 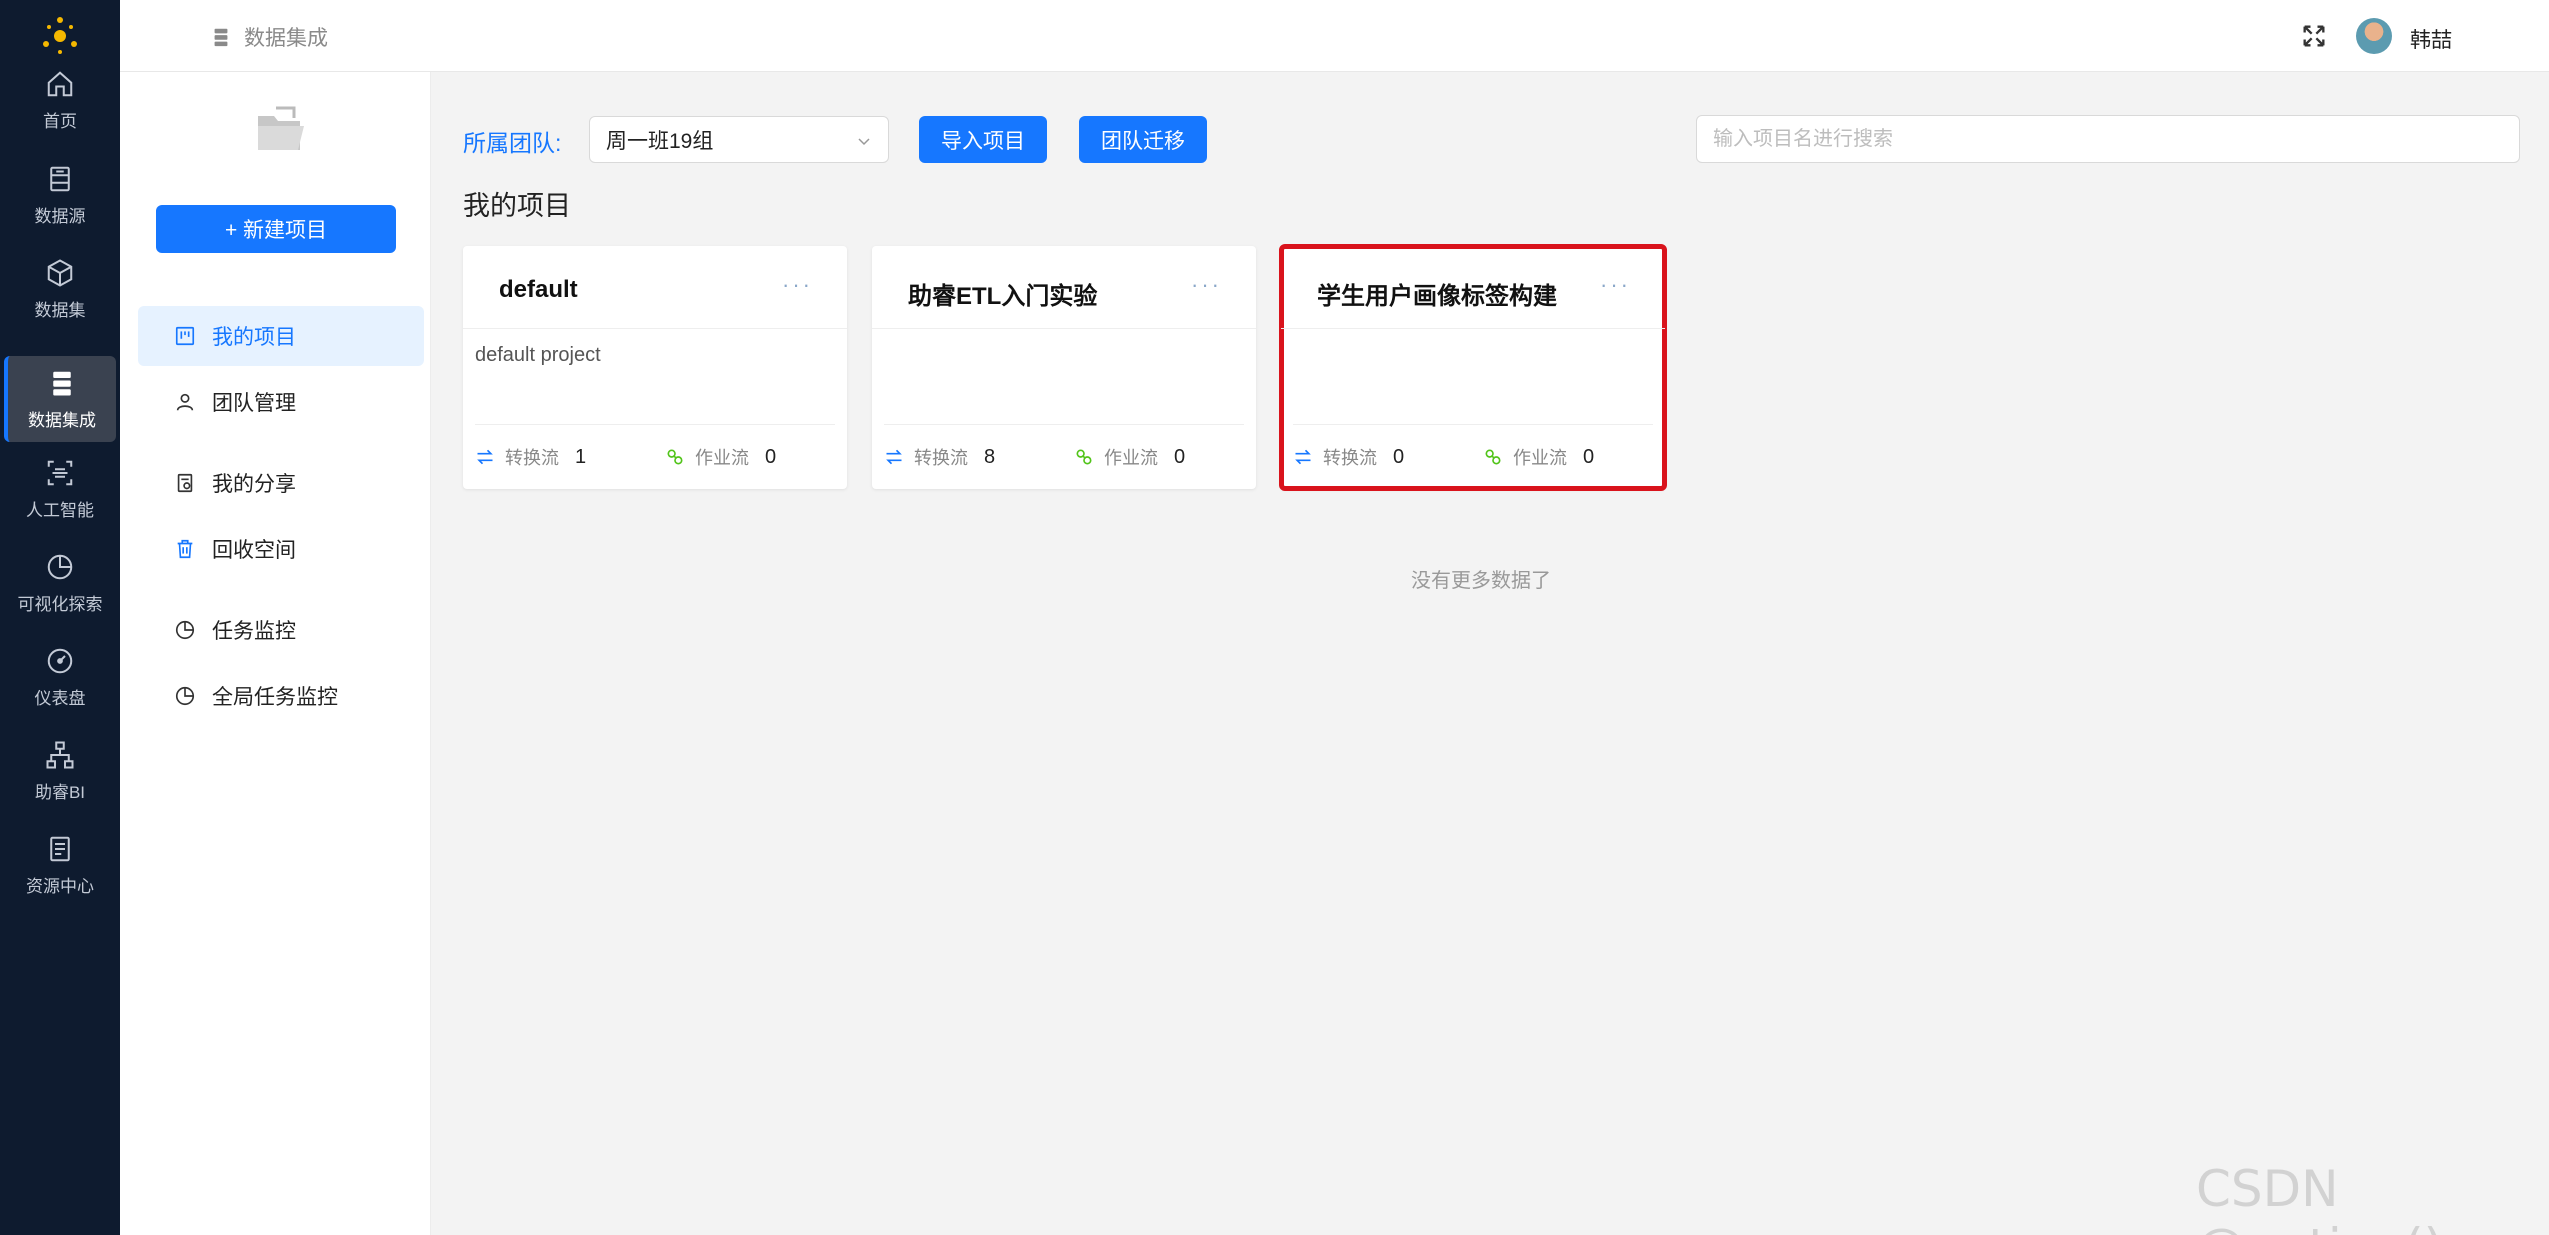 What do you see at coordinates (2431, 39) in the screenshot?
I see `username: 韩喆` at bounding box center [2431, 39].